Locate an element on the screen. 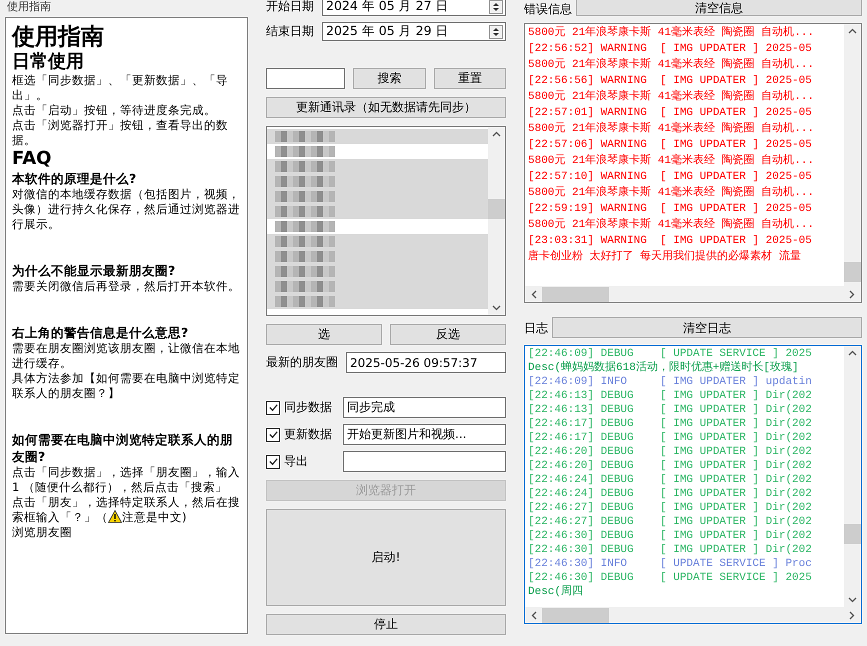 The height and width of the screenshot is (646, 867). panel-label: 日志 is located at coordinates (536, 327).